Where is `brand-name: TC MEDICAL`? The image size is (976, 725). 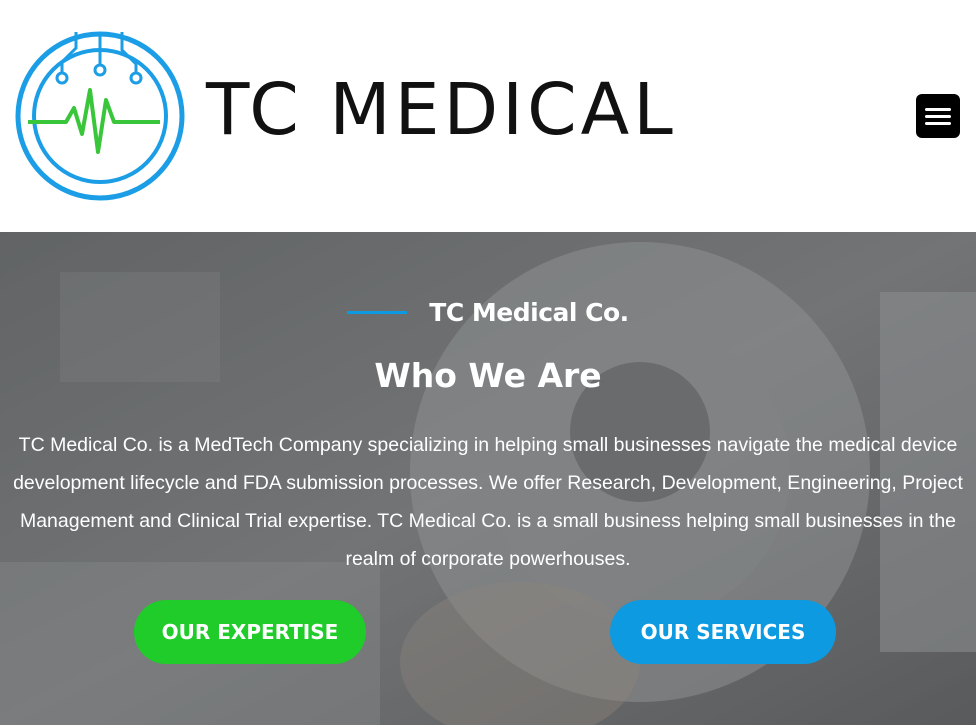
brand-name: TC MEDICAL is located at coordinates (441, 109).